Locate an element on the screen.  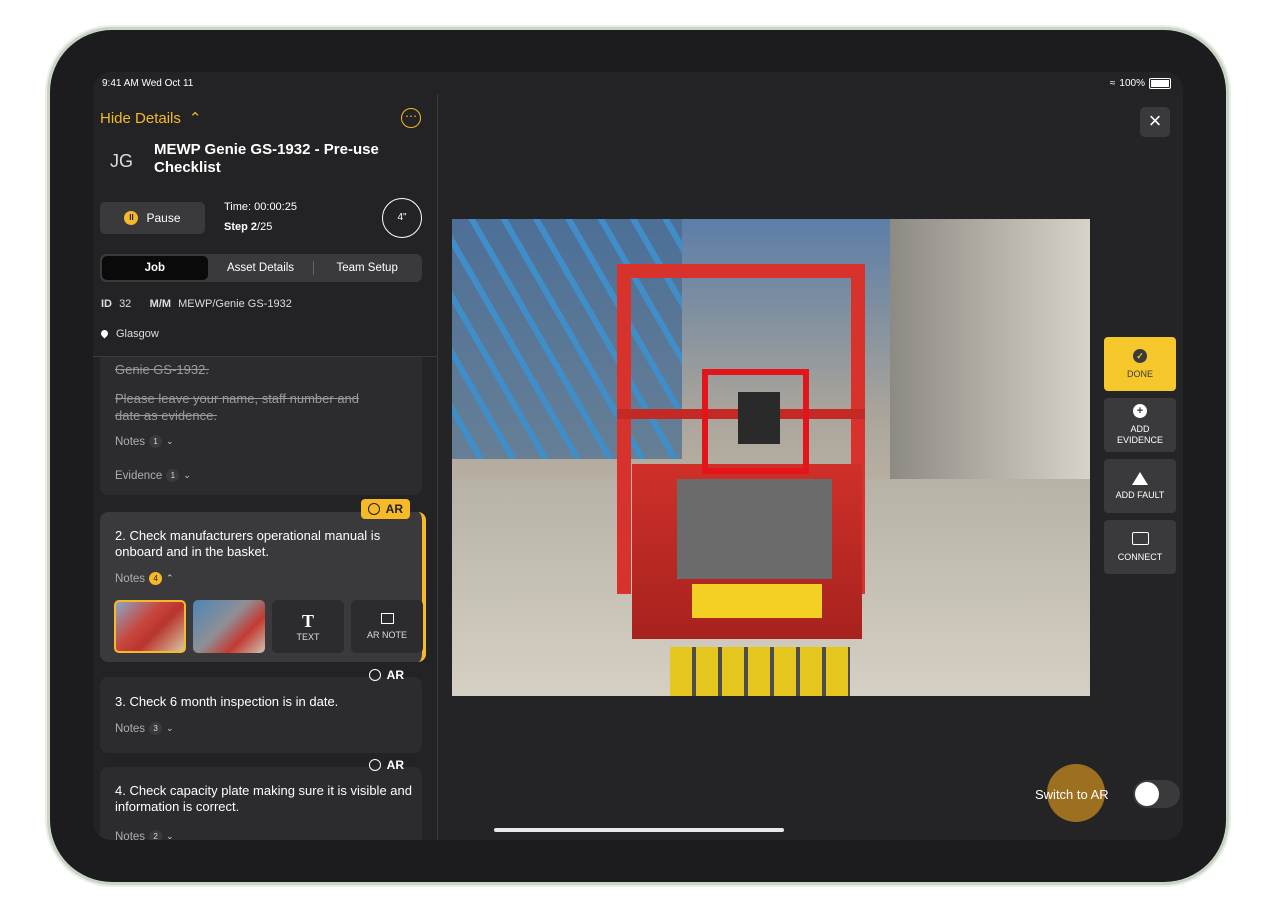
wifi-icon: ≈ is located at coordinates (1112, 83).